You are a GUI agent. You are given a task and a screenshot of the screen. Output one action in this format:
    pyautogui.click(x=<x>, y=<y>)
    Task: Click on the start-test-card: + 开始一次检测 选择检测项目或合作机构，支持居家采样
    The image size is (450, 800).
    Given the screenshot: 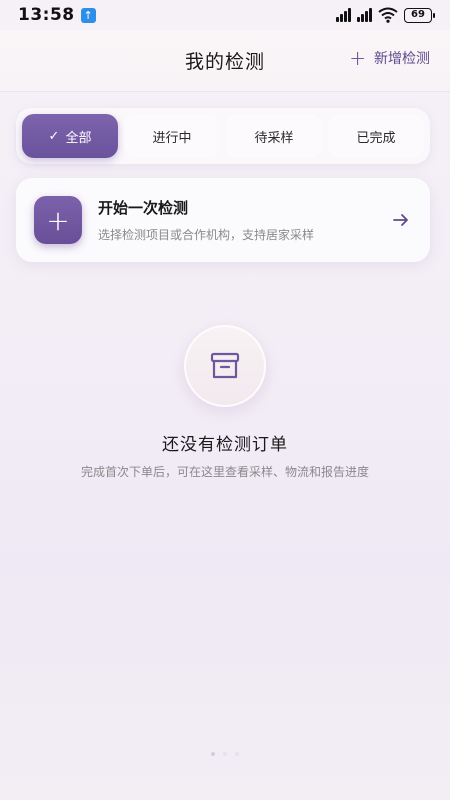 What is the action you would take?
    pyautogui.click(x=223, y=220)
    